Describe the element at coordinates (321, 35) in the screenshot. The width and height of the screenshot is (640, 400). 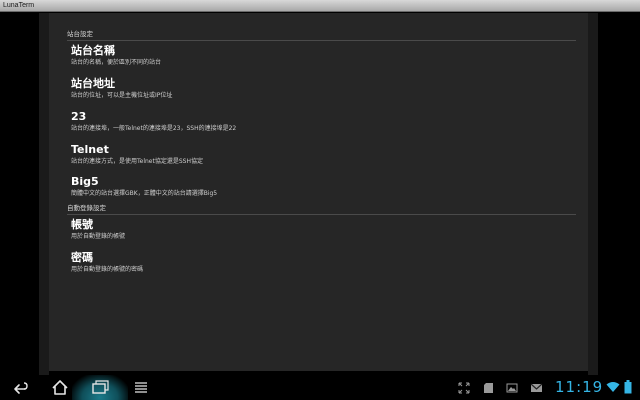
I see `section-header-site-settings: 站台設定` at that location.